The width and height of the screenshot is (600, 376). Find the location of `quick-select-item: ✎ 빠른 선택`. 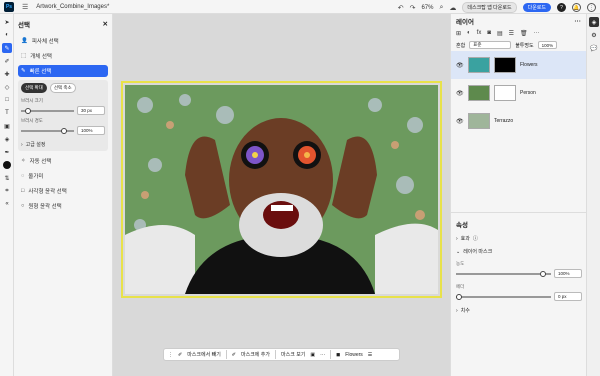

quick-select-item: ✎ 빠른 선택 is located at coordinates (63, 71).